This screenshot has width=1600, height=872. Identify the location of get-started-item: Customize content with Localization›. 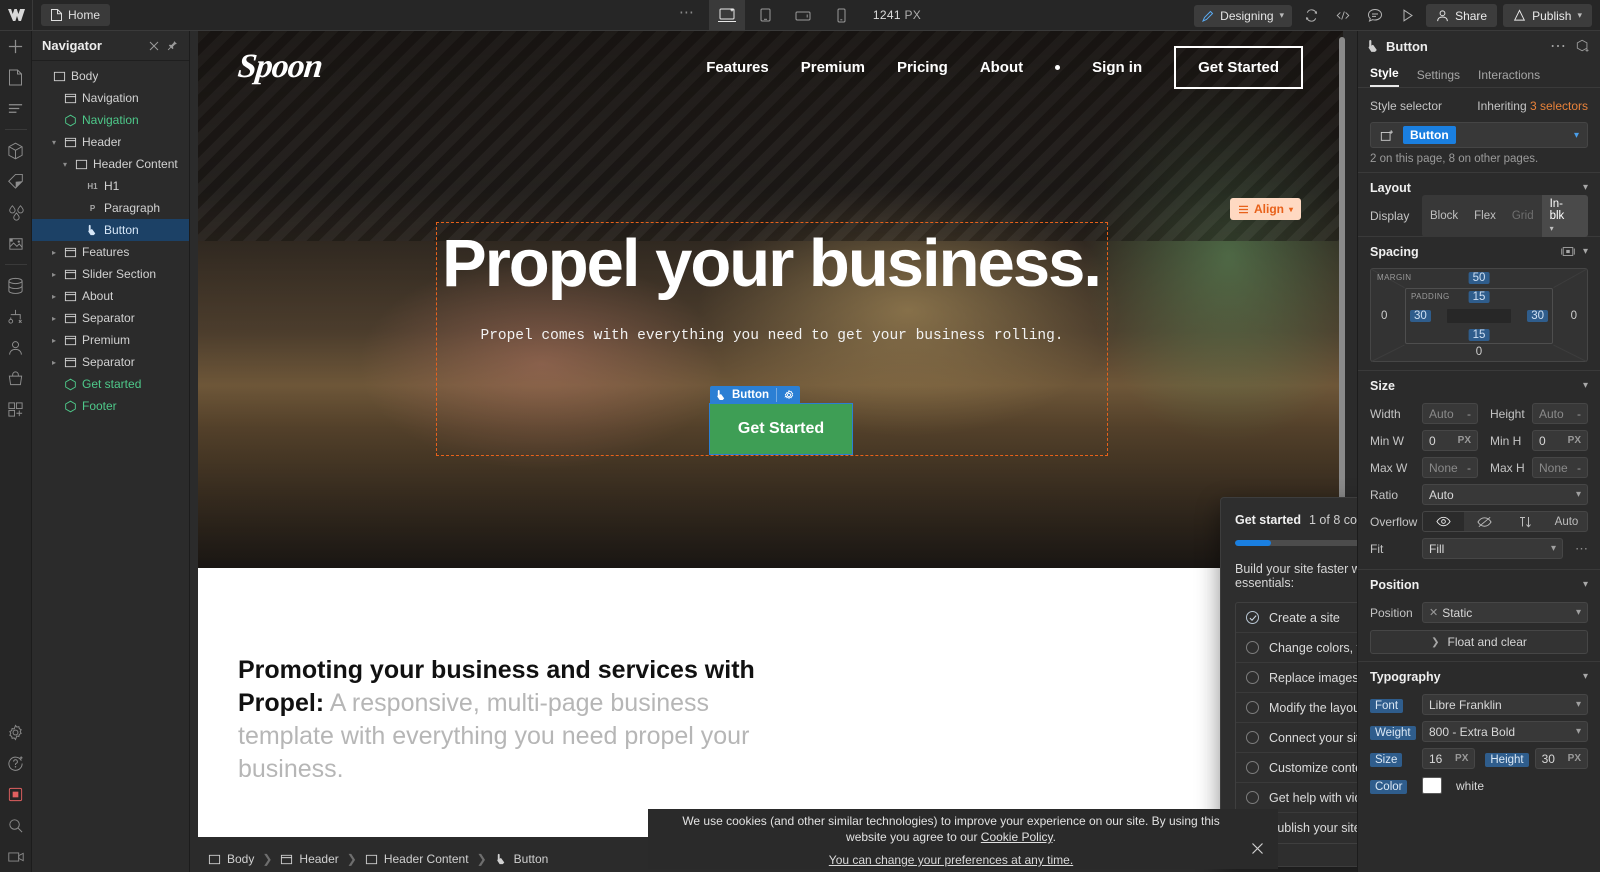
(1296, 768).